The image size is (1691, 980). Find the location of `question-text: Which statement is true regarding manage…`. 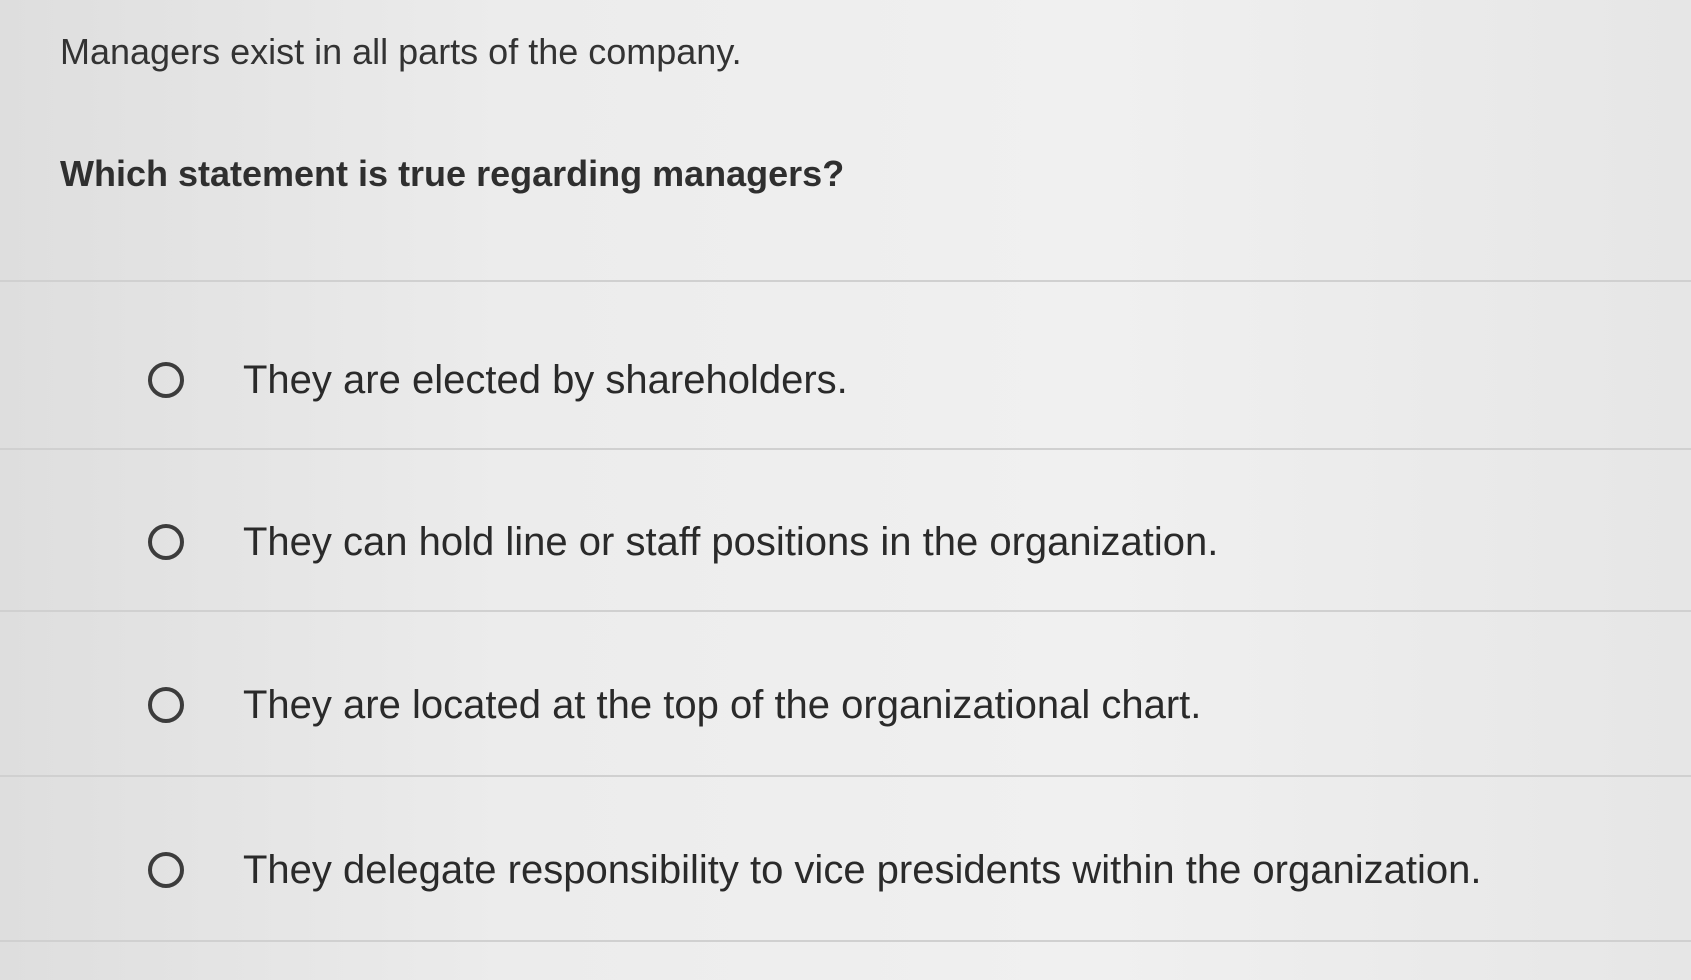

question-text: Which statement is true regarding manage… is located at coordinates (452, 173).